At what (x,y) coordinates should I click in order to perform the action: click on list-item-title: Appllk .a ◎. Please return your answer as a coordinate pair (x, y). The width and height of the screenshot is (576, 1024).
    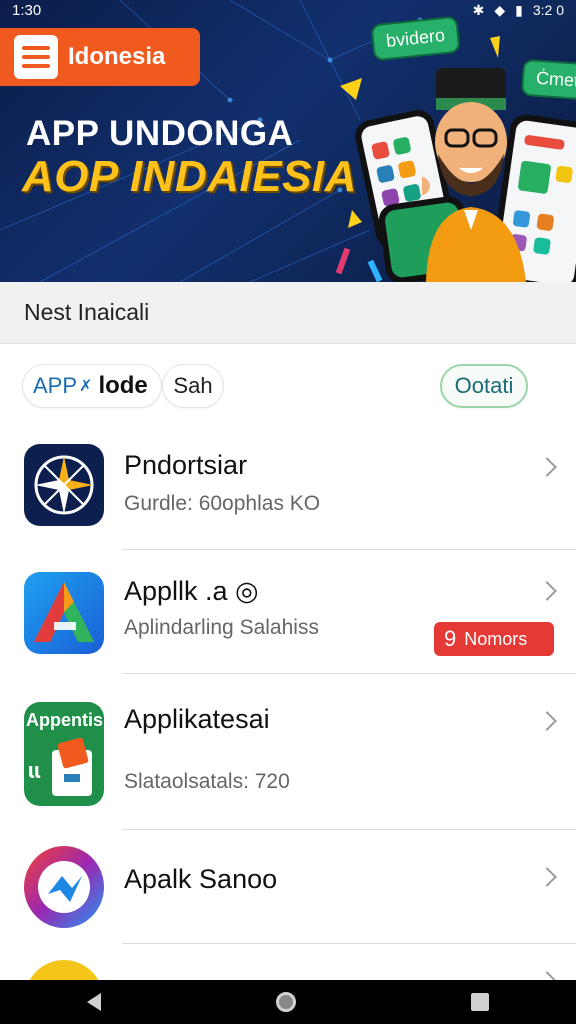
    Looking at the image, I should click on (191, 591).